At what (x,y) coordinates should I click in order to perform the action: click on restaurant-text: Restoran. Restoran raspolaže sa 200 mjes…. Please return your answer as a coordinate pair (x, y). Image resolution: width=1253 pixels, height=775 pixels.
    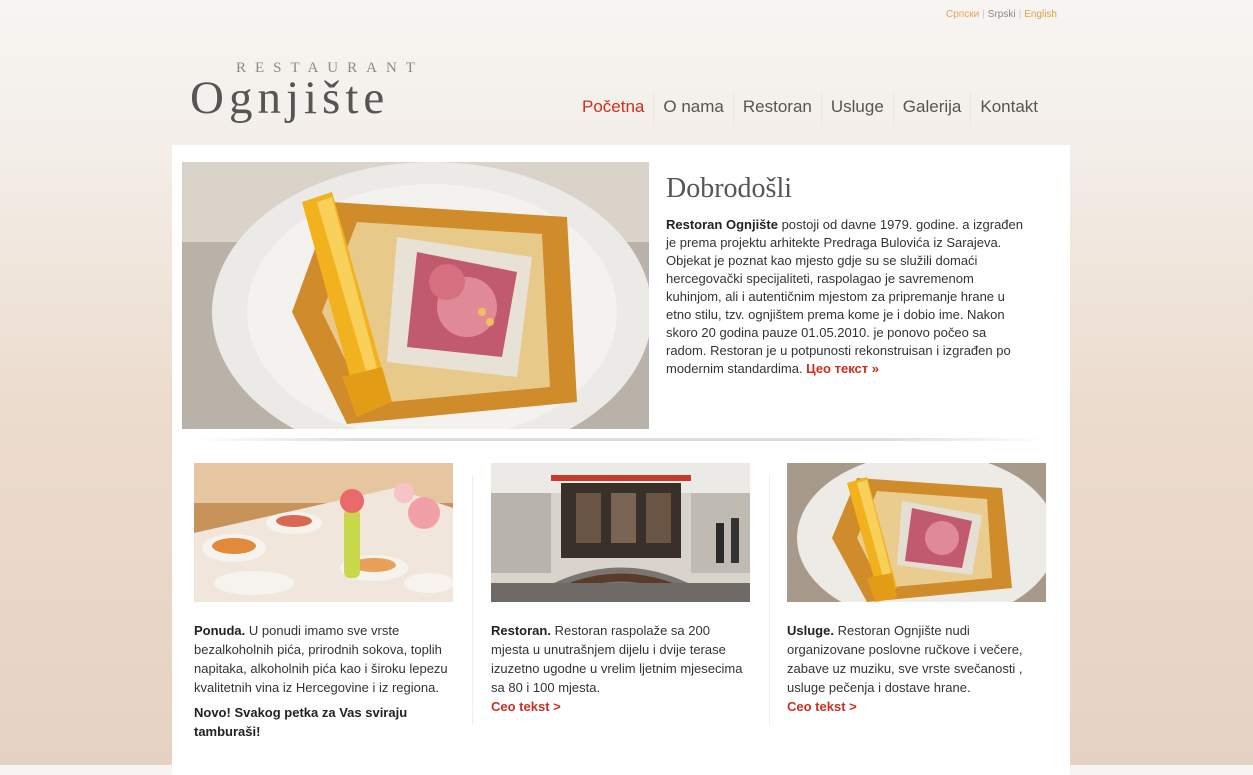
    Looking at the image, I should click on (621, 668).